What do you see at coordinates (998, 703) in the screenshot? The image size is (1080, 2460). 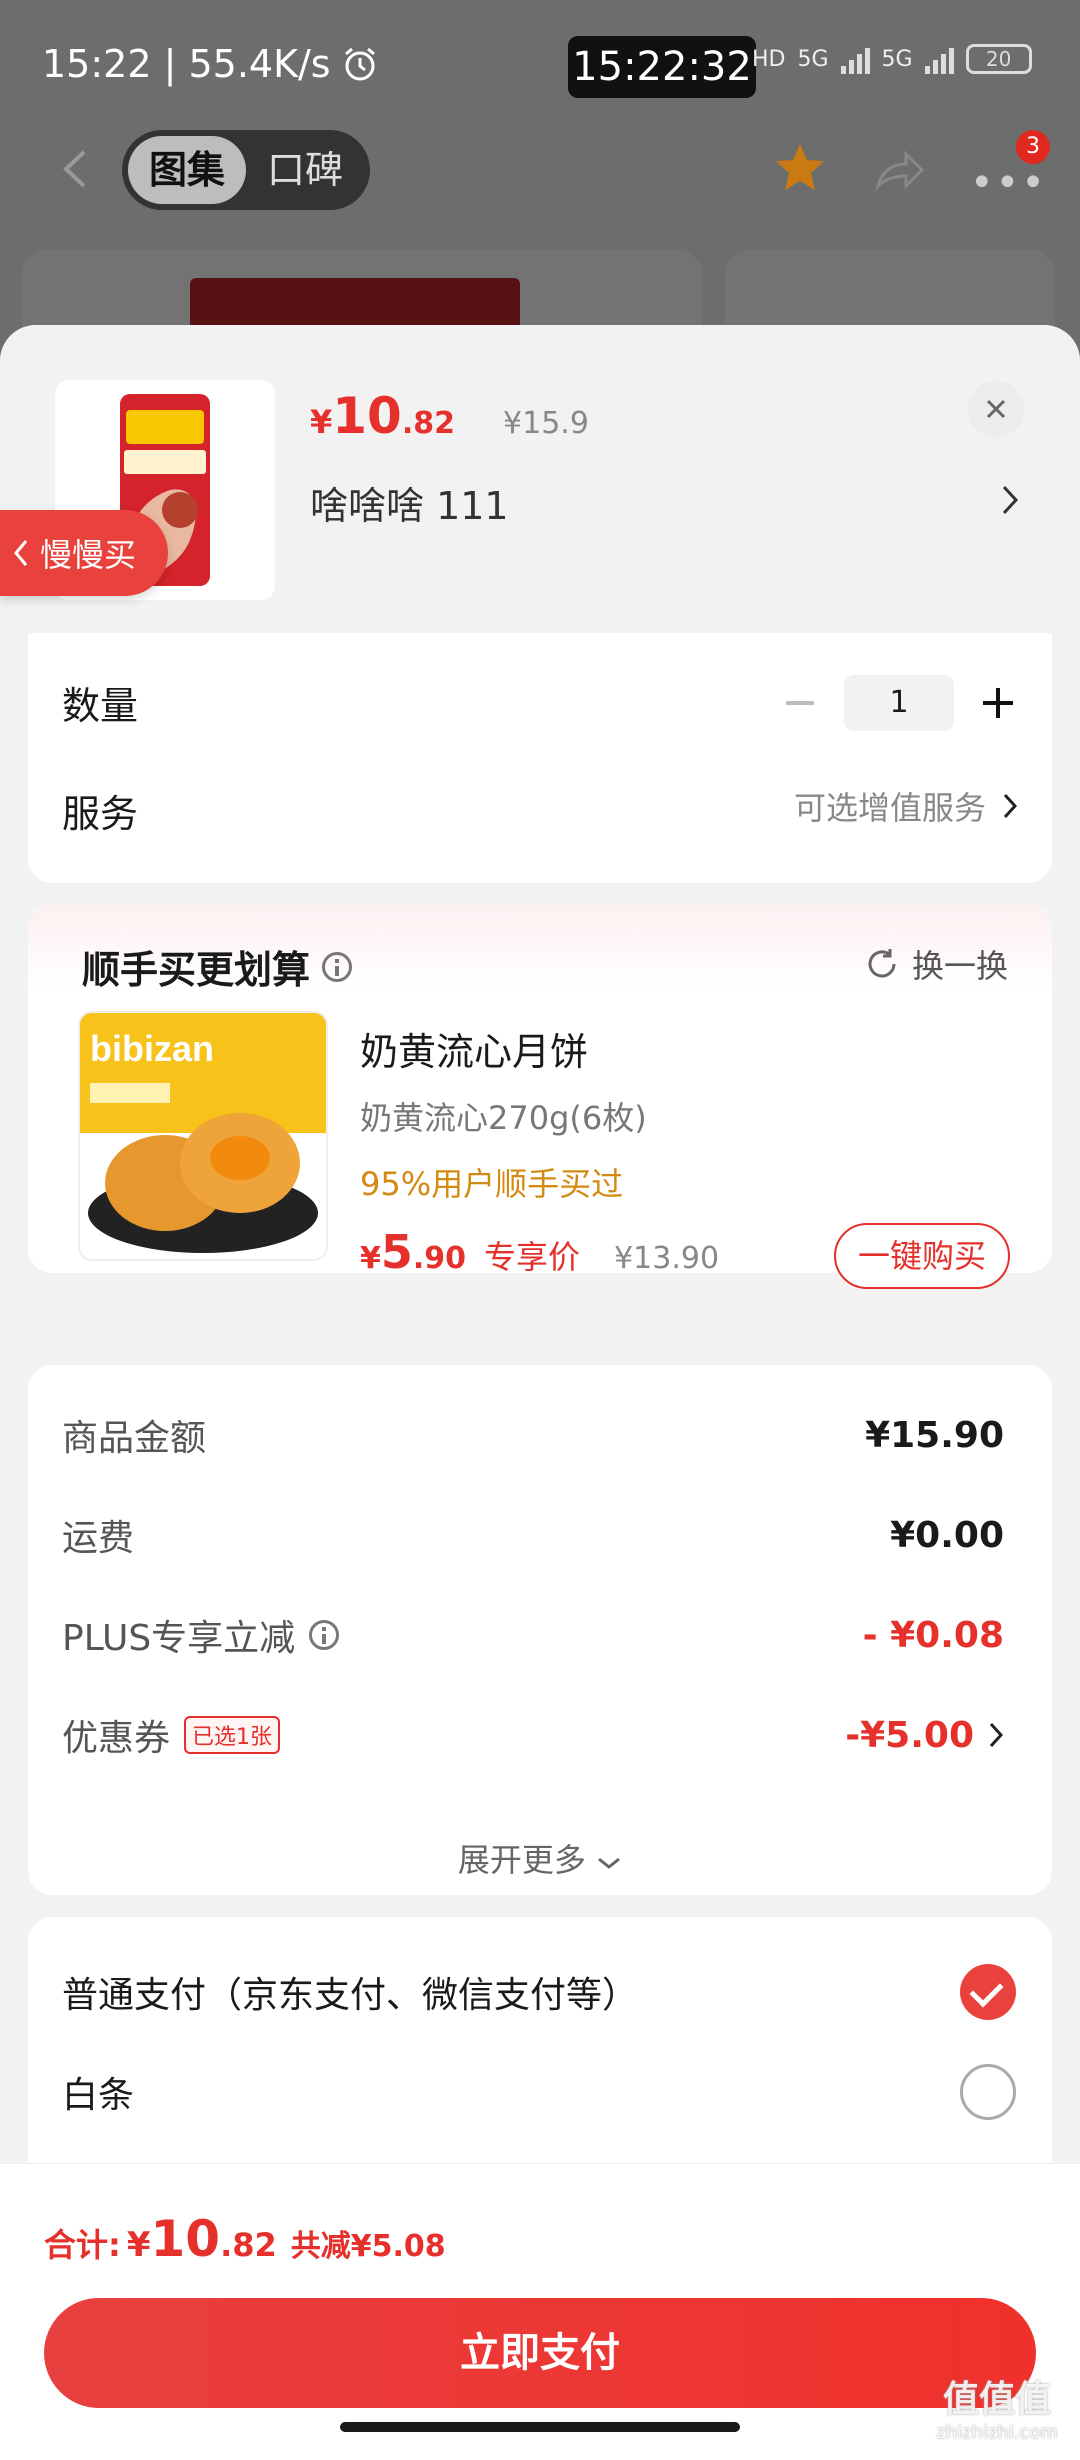 I see `increase-button` at bounding box center [998, 703].